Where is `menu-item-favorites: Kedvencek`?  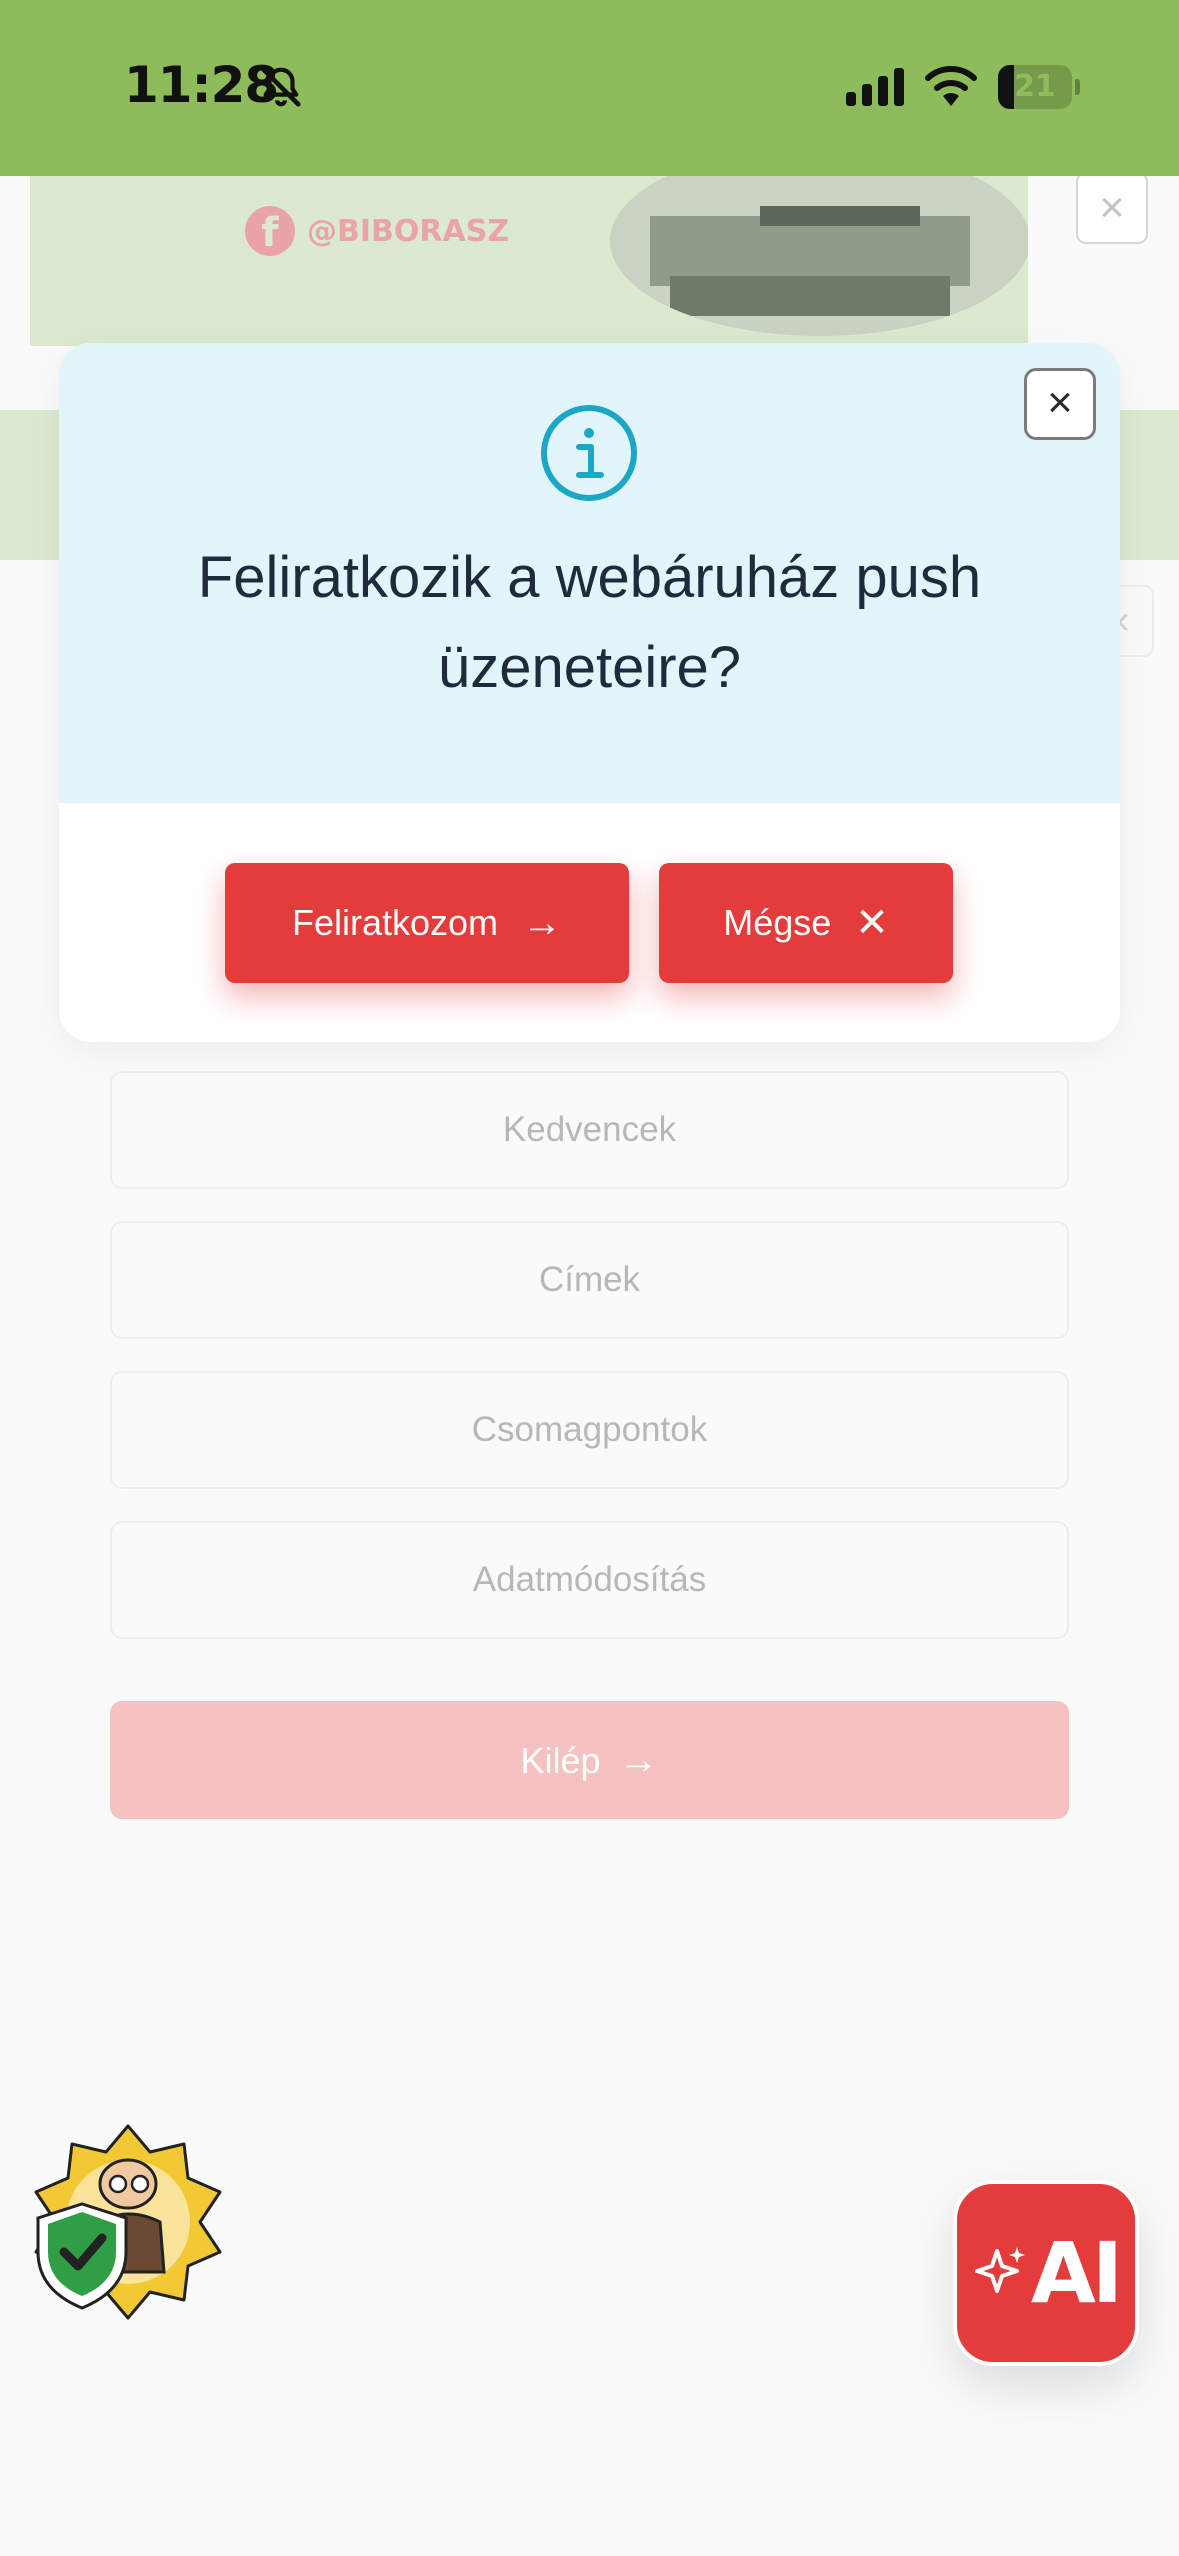 menu-item-favorites: Kedvencek is located at coordinates (589, 1130).